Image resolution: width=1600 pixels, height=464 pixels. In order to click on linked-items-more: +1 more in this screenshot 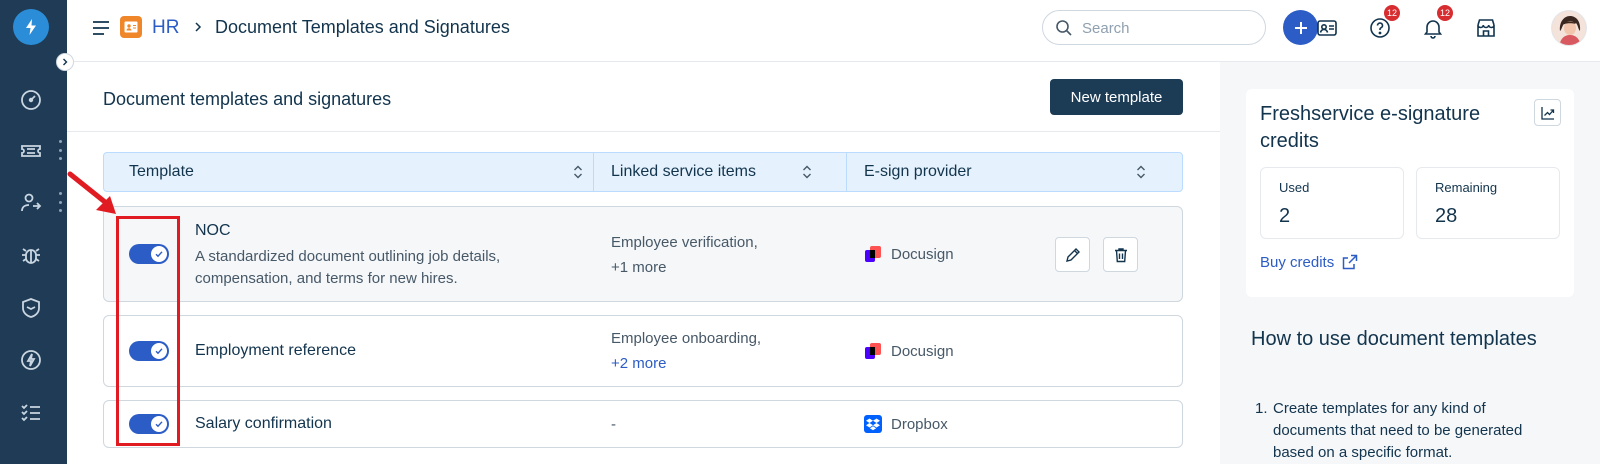, I will do `click(639, 267)`.